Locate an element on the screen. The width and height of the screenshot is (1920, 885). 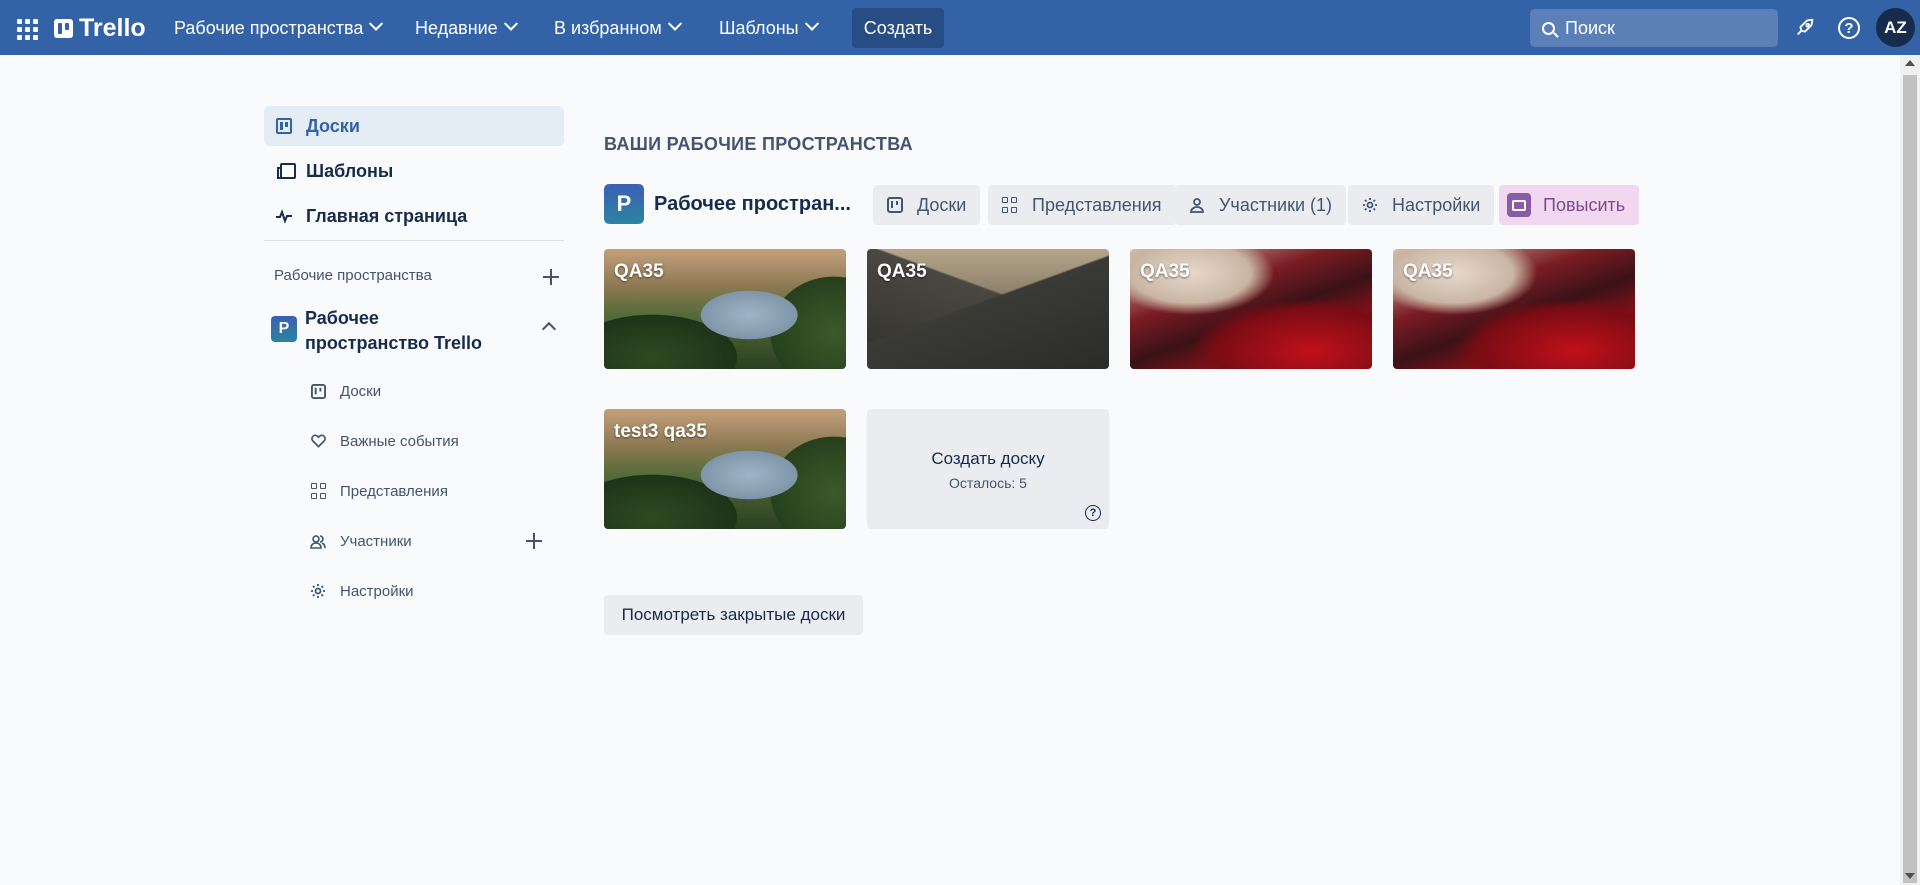
tab-label: Представления is located at coordinates (1097, 204).